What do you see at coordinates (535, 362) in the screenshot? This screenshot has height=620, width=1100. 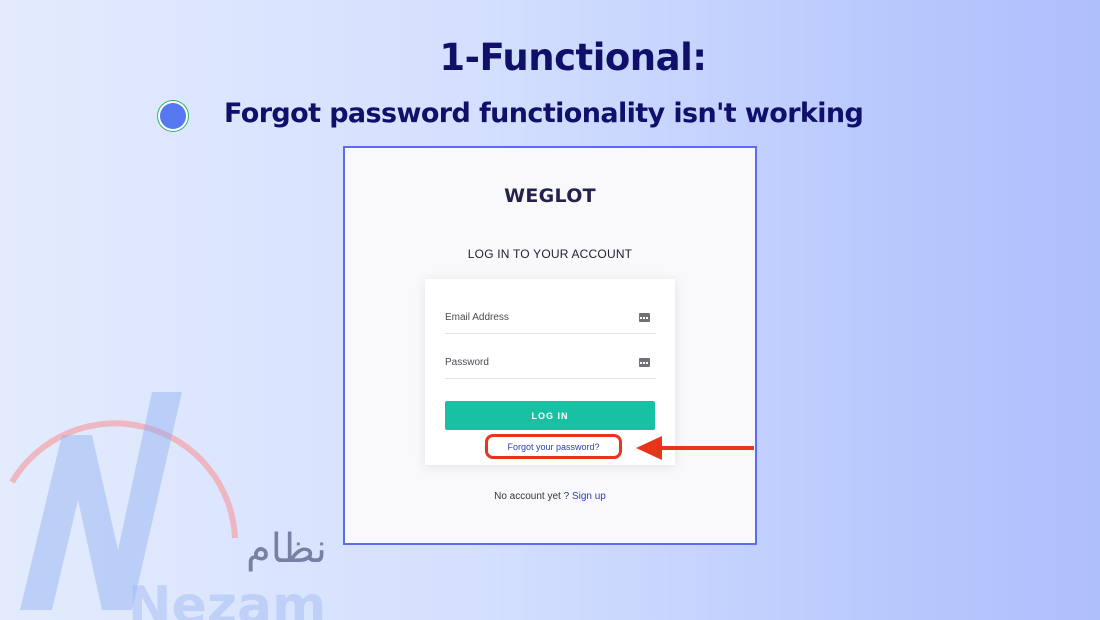 I see `password-field` at bounding box center [535, 362].